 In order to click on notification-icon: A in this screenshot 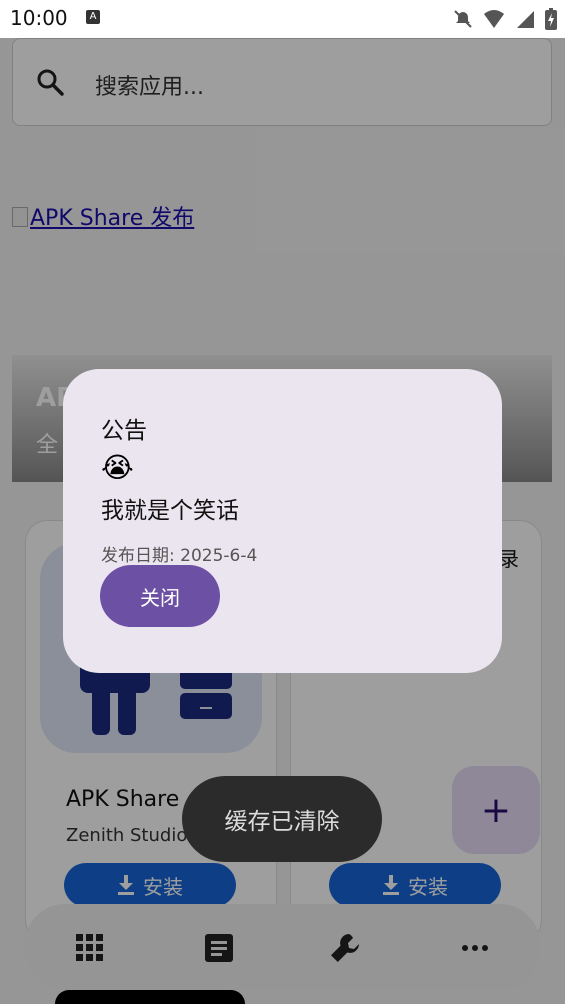, I will do `click(93, 17)`.